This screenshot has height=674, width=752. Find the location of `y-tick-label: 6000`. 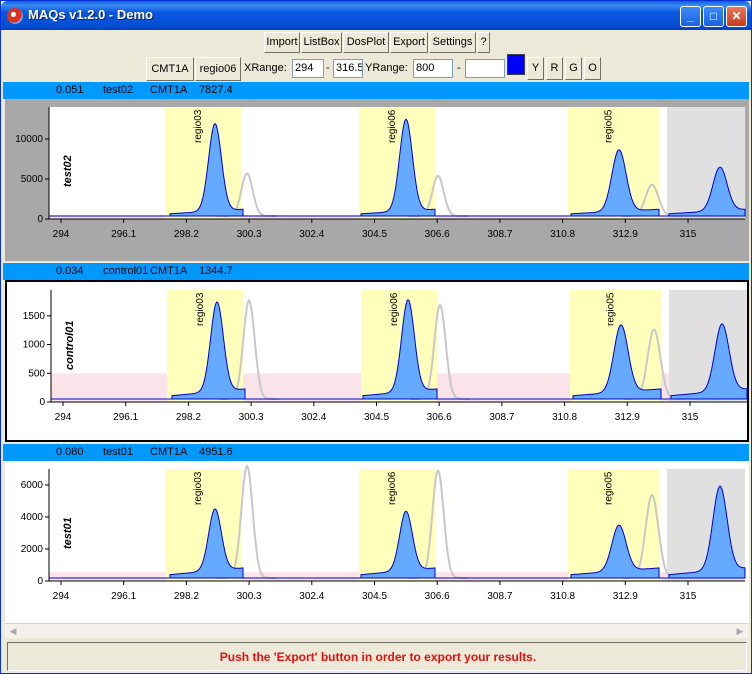

y-tick-label: 6000 is located at coordinates (32, 485).